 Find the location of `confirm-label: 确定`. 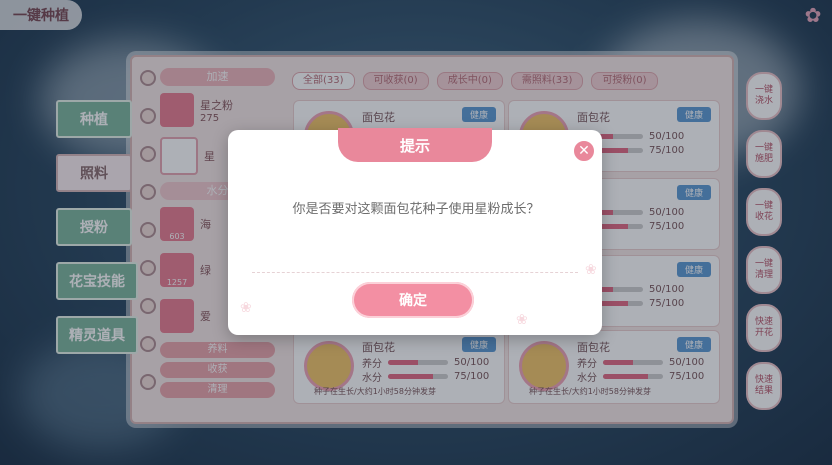

confirm-label: 确定 is located at coordinates (413, 301).